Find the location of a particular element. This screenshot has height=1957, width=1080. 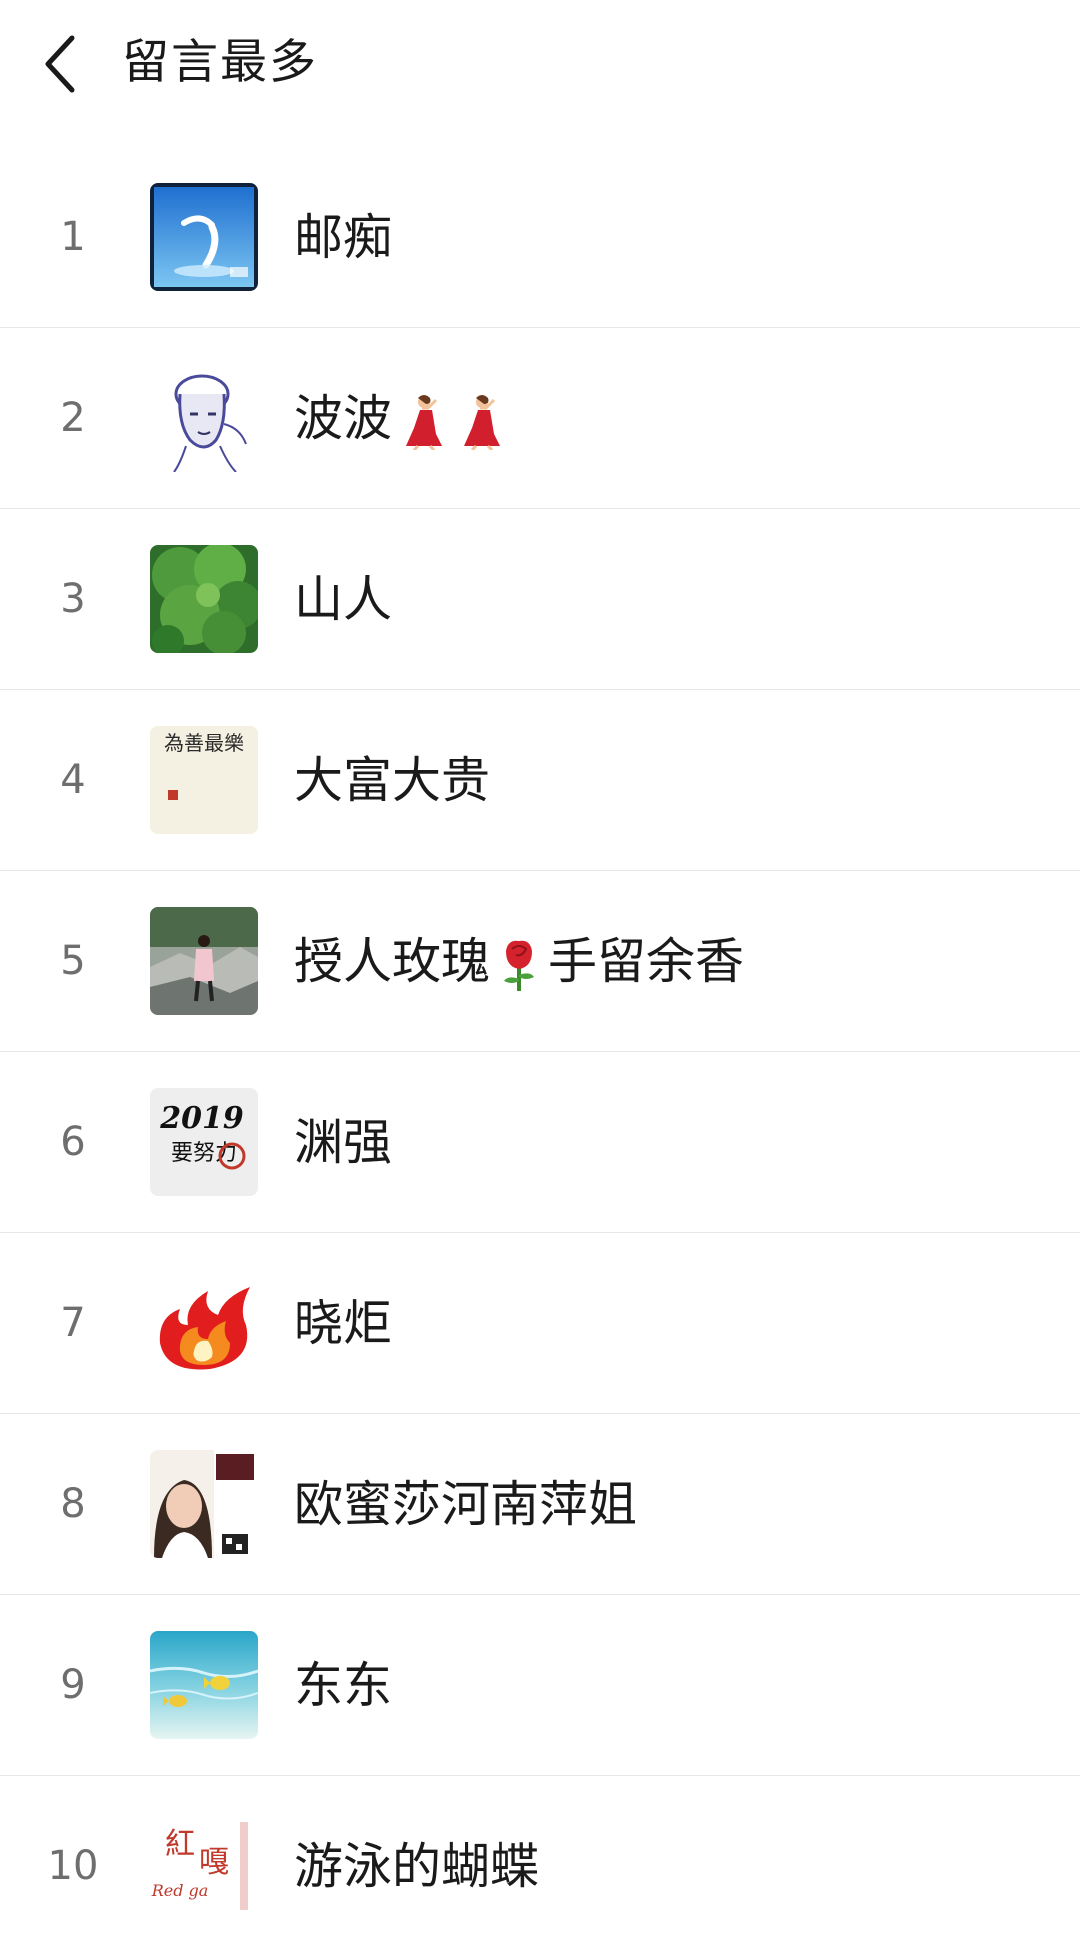

chevron-left-icon is located at coordinates (60, 64).